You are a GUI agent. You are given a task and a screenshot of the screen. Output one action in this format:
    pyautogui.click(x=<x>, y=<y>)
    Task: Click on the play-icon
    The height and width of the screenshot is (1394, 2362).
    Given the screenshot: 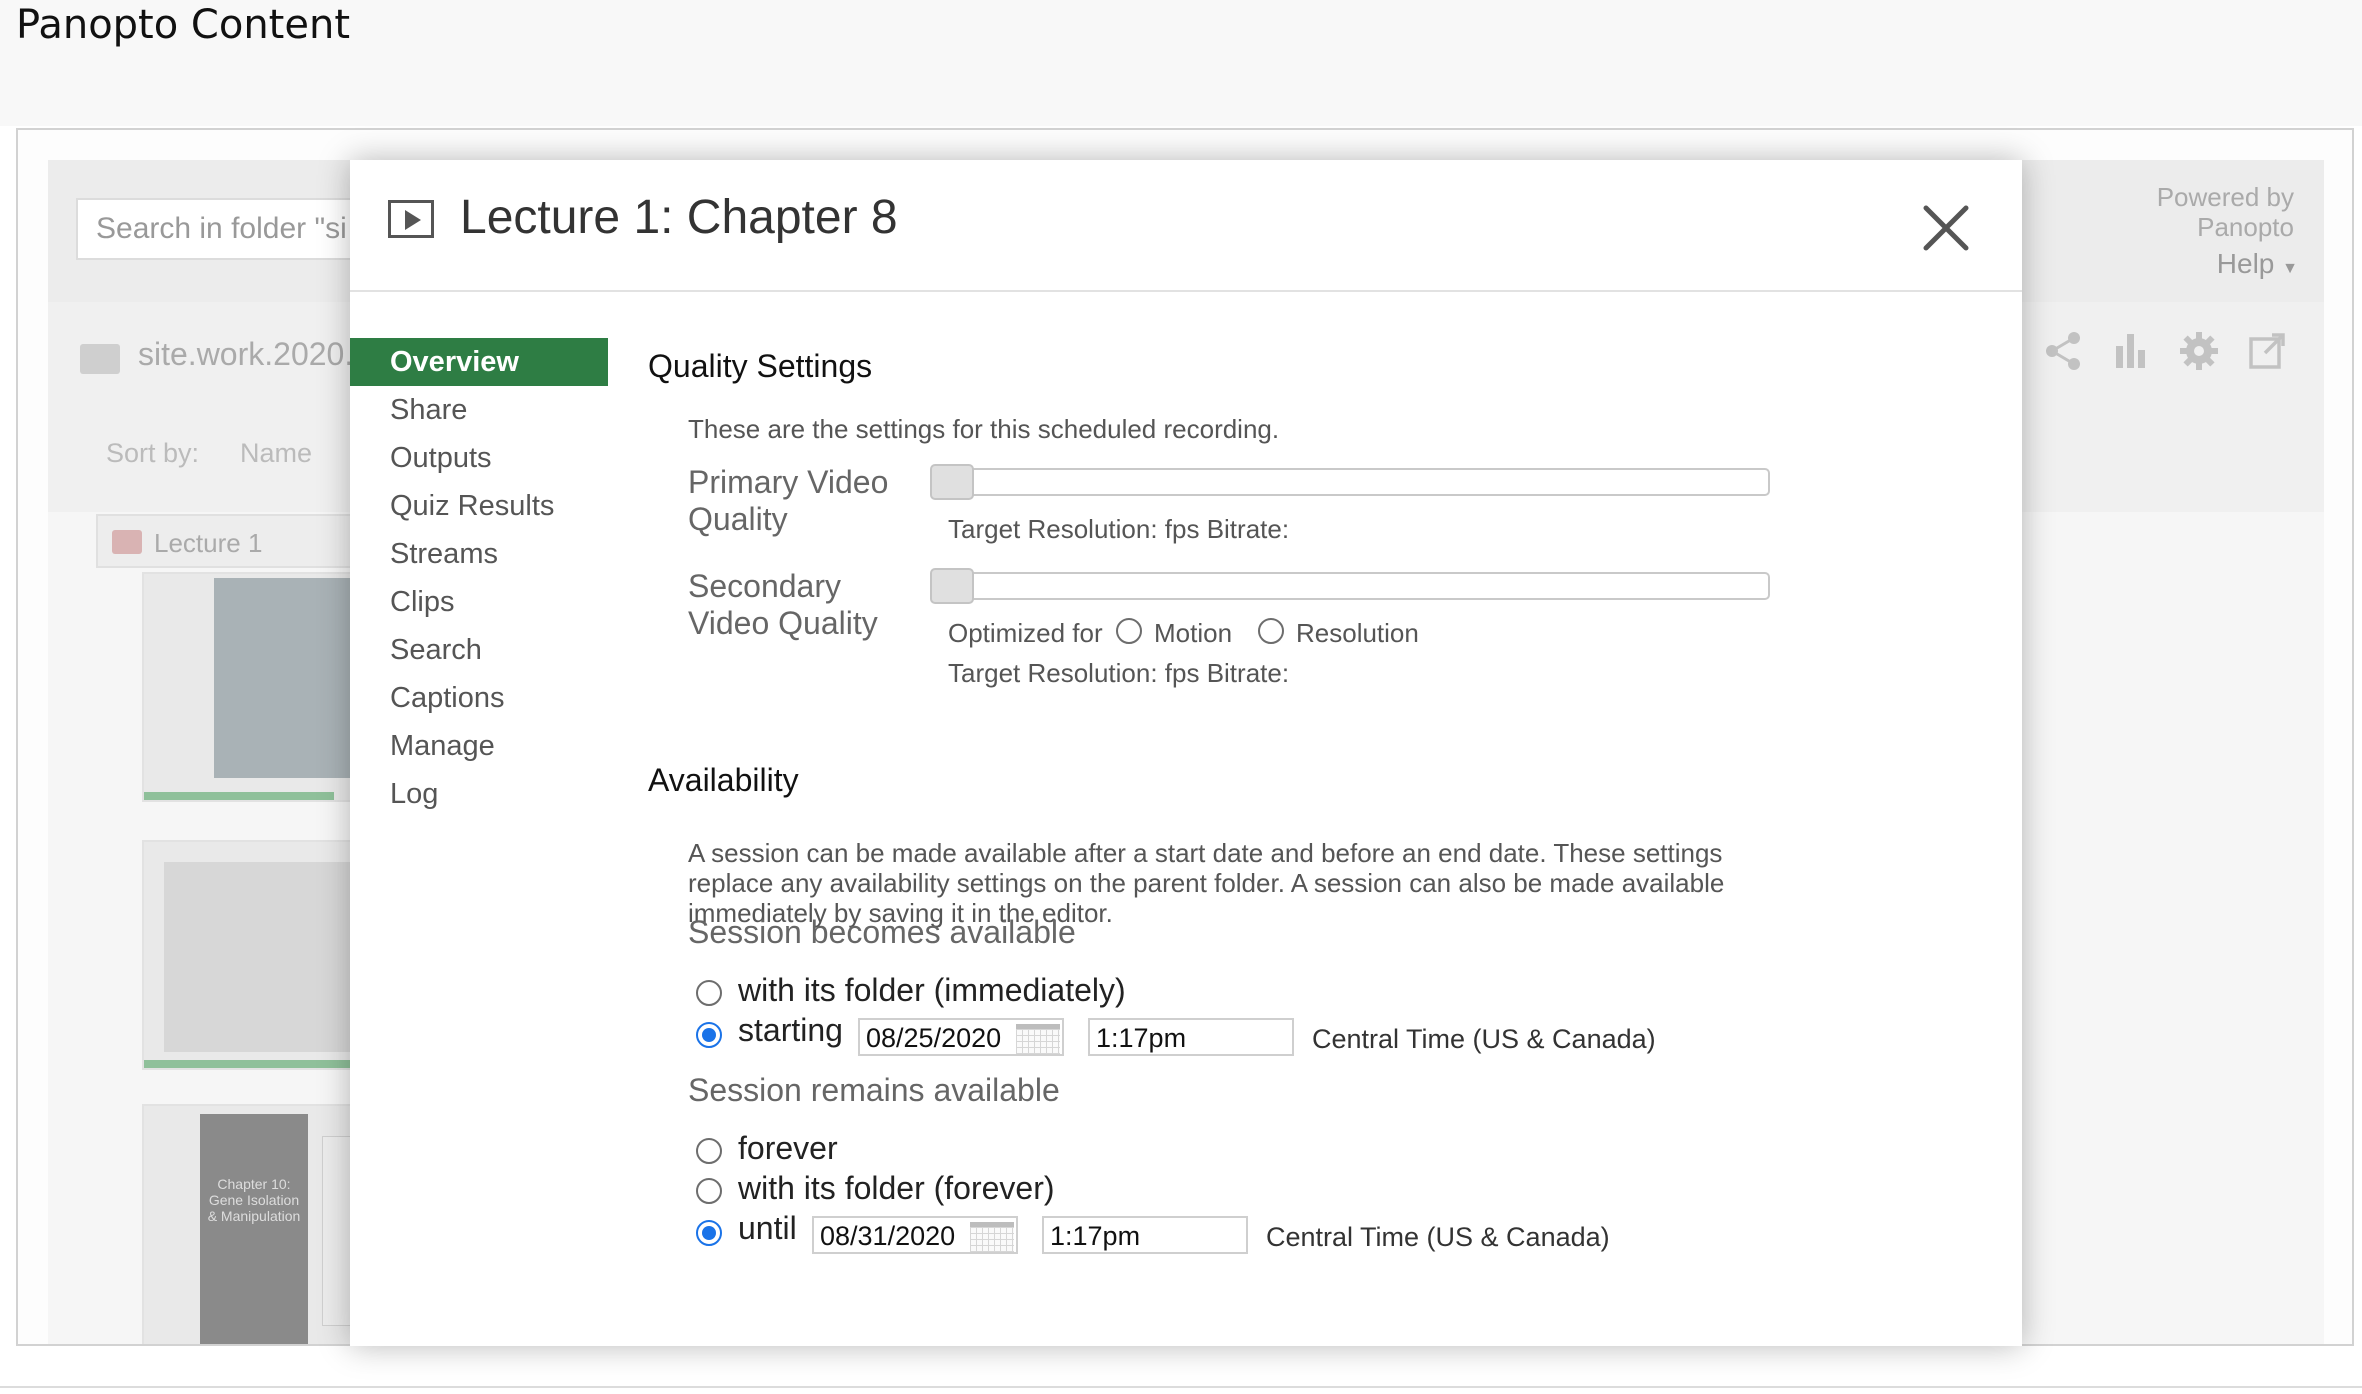 What is the action you would take?
    pyautogui.click(x=411, y=219)
    